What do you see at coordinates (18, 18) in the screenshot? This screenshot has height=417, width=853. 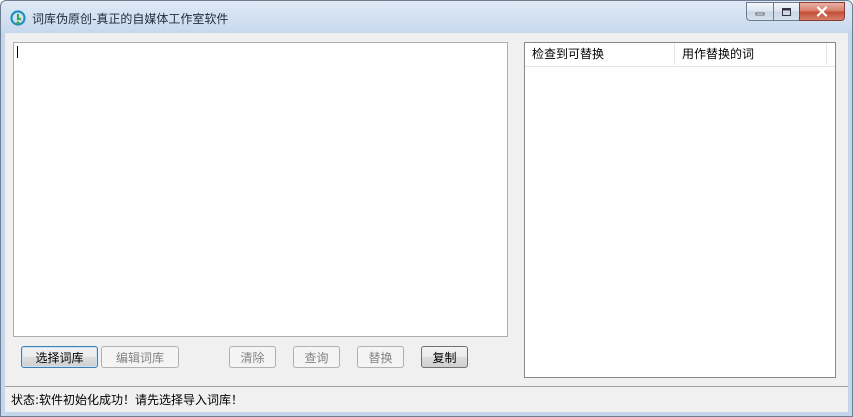 I see `app-logo-icon` at bounding box center [18, 18].